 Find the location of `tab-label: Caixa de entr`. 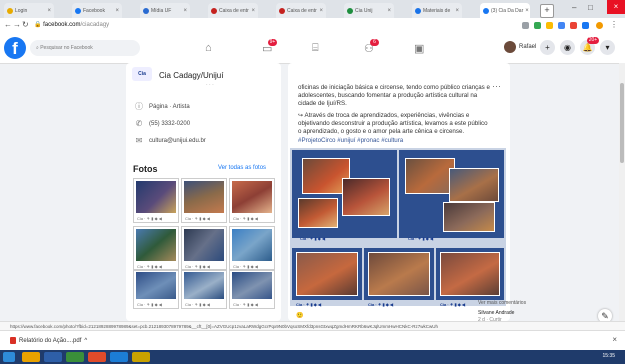

tab-label: Caixa de entr is located at coordinates (302, 10).